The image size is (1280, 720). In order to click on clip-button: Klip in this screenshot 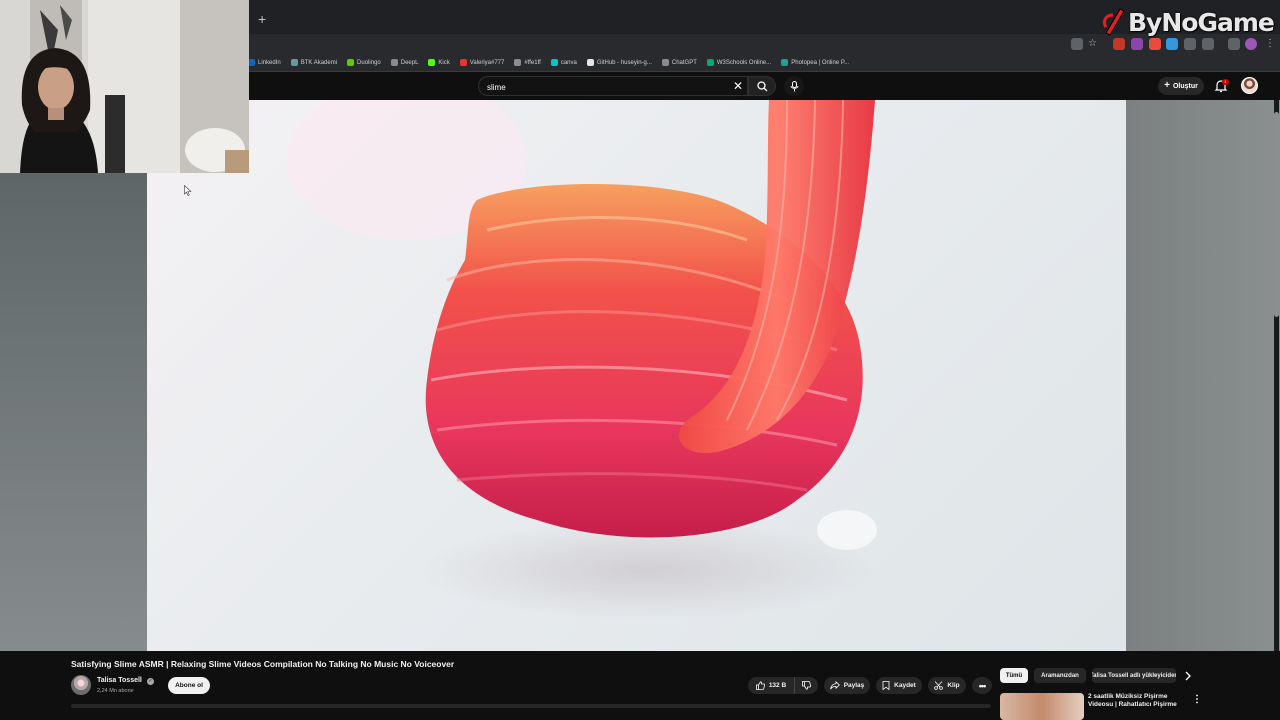, I will do `click(947, 685)`.